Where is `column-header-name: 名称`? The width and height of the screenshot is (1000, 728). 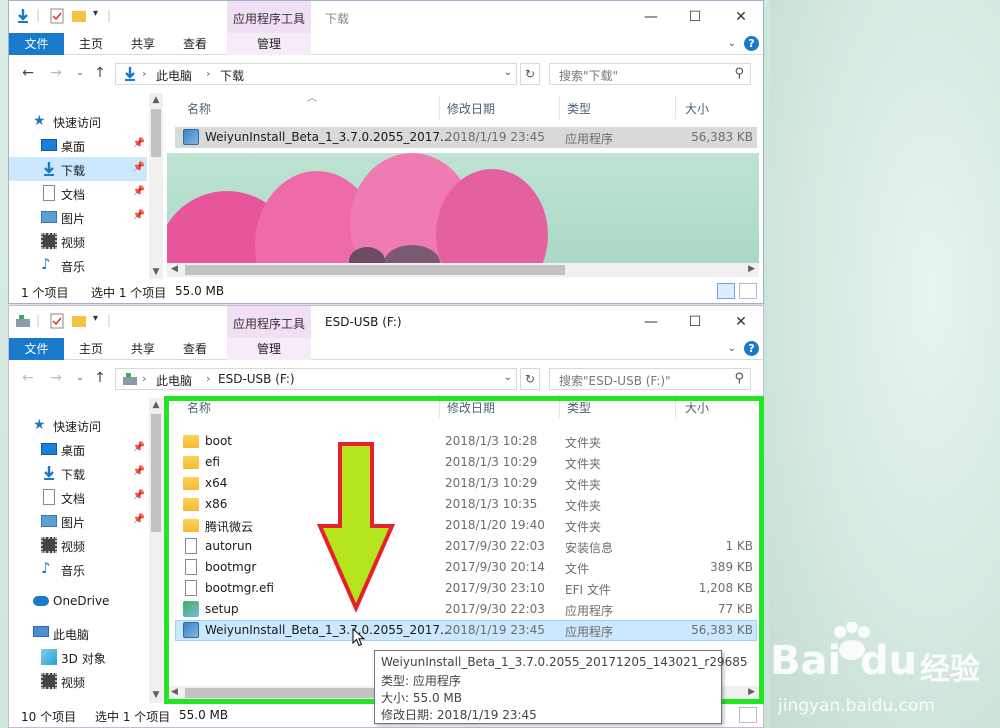
column-header-name: 名称 is located at coordinates (199, 107).